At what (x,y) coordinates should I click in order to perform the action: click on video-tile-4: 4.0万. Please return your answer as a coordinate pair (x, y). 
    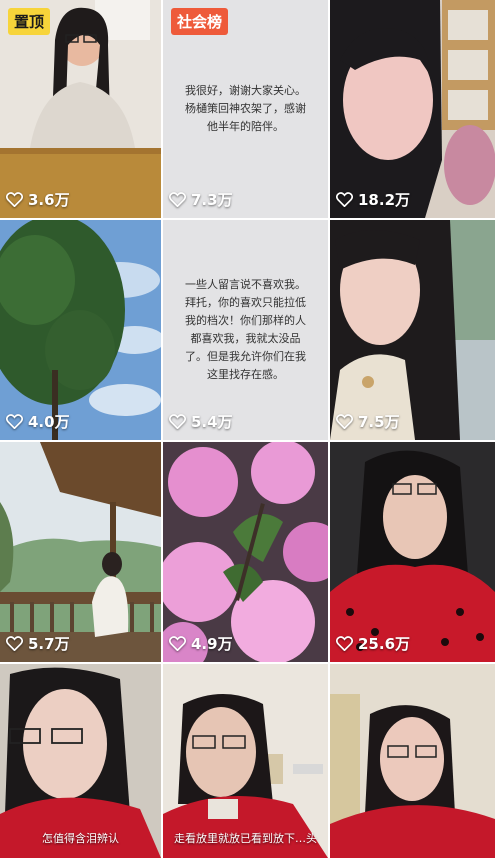
    Looking at the image, I should click on (80, 330).